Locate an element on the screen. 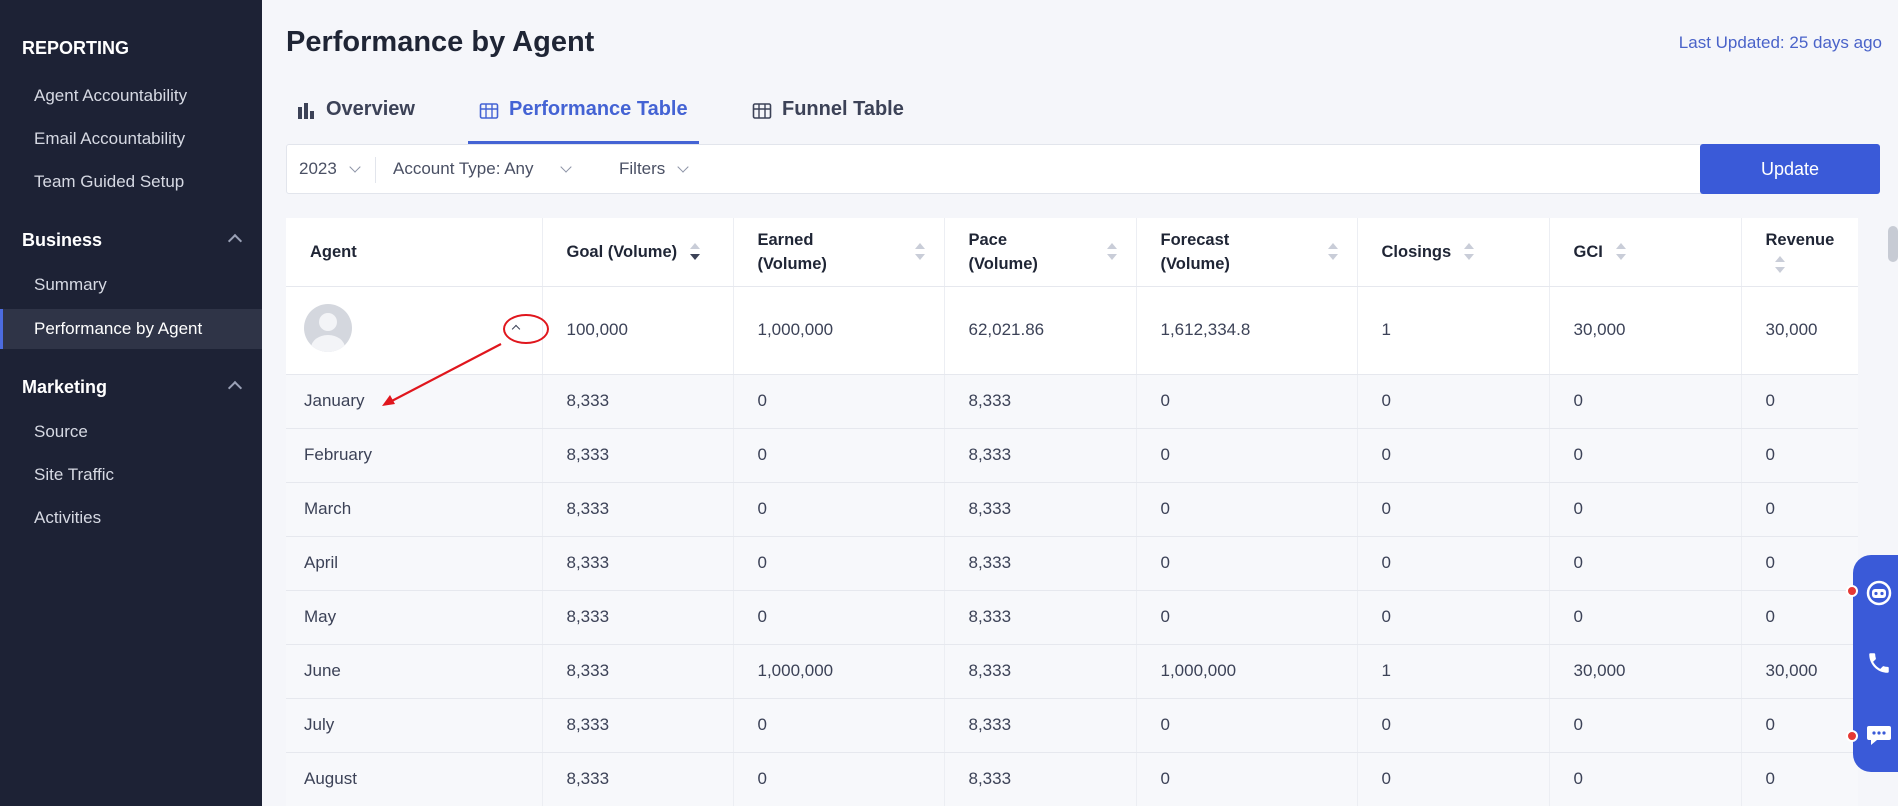 This screenshot has height=806, width=1898. tab-overview: Overview is located at coordinates (355, 121).